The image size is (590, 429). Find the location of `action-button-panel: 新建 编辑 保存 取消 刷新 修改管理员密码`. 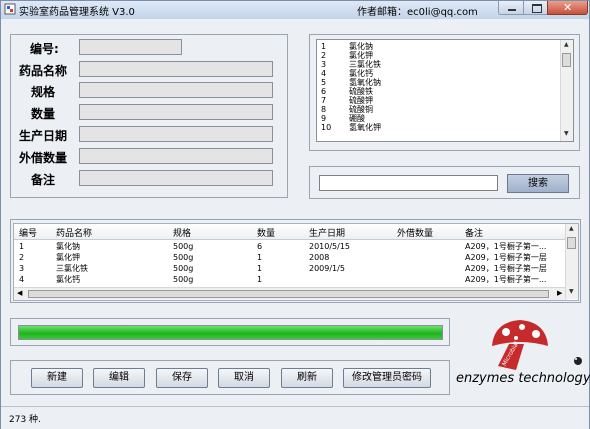

action-button-panel: 新建 编辑 保存 取消 刷新 修改管理员密码 is located at coordinates (230, 377).